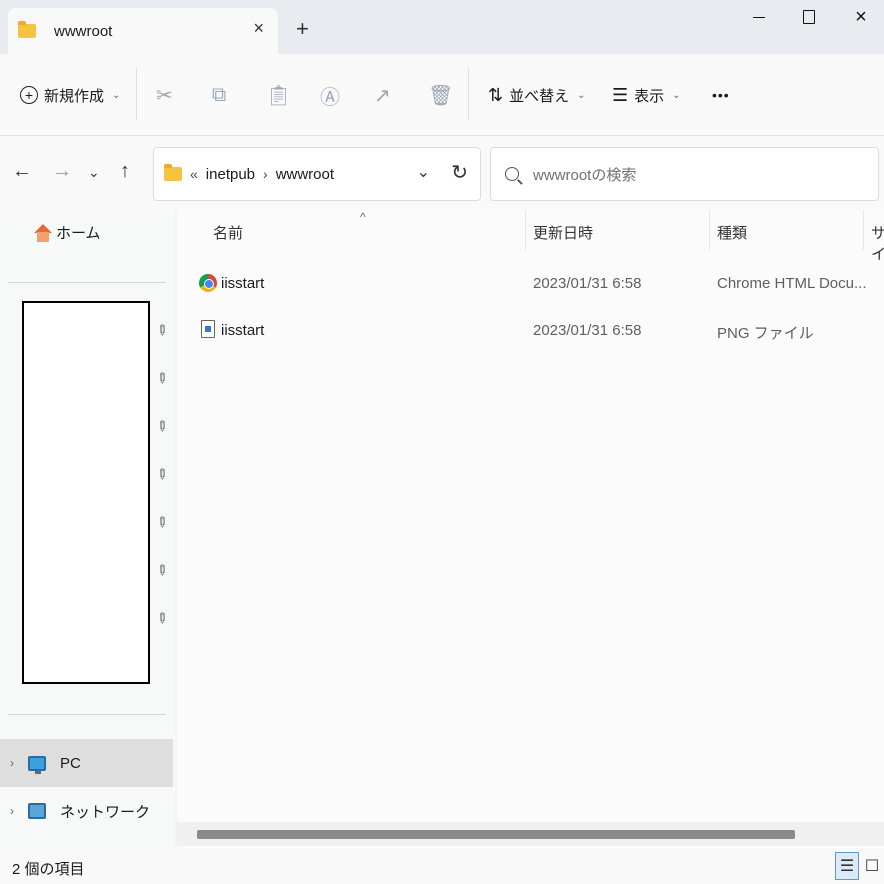 The image size is (884, 884). What do you see at coordinates (721, 95) in the screenshot?
I see `more-button: •••` at bounding box center [721, 95].